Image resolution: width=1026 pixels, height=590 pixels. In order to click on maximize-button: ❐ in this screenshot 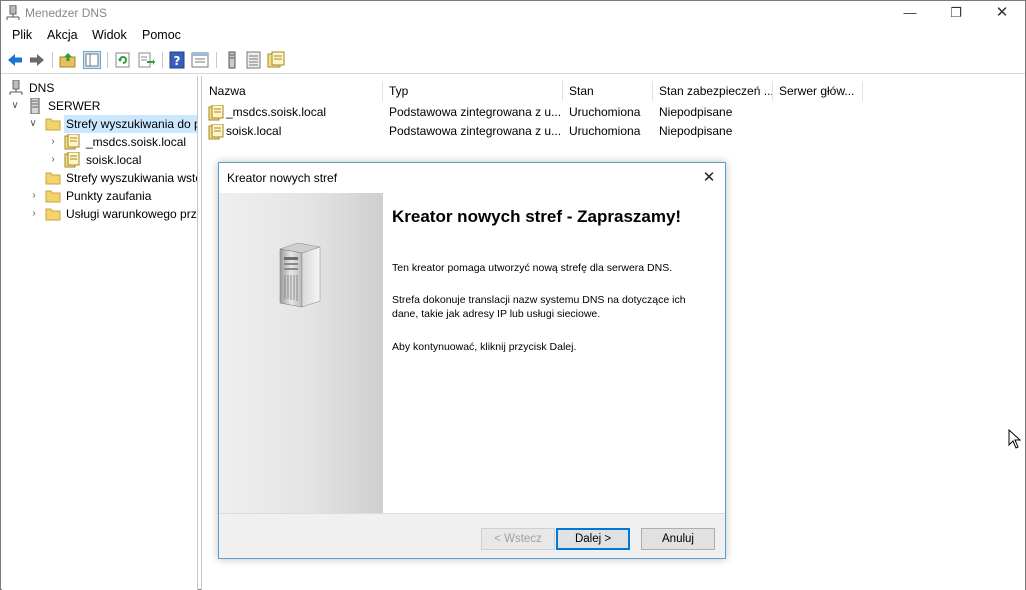, I will do `click(956, 13)`.